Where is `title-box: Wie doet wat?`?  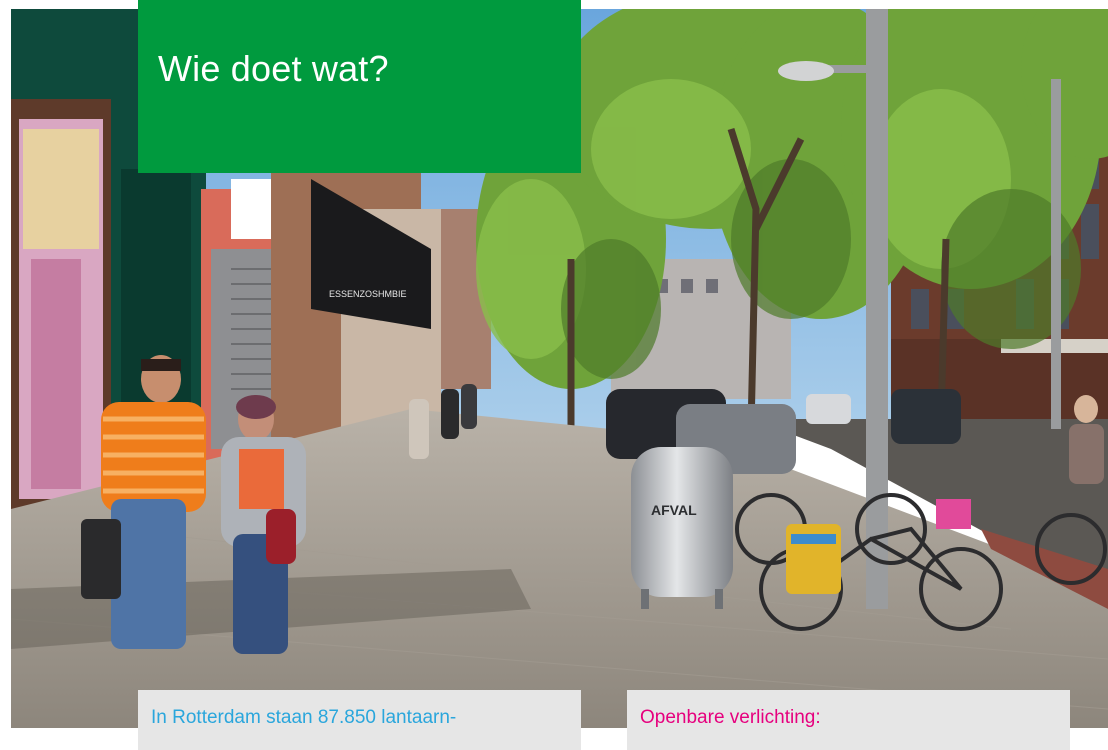
title-box: Wie doet wat? is located at coordinates (359, 86).